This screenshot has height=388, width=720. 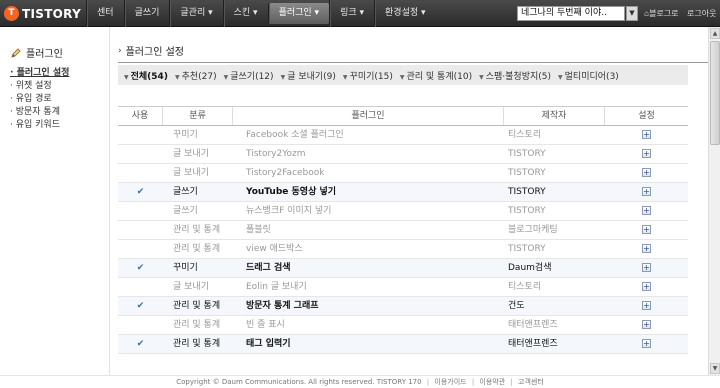 I want to click on table-row: 관리 및 통계 폴블릿 블로그마케팅 +, so click(x=403, y=230).